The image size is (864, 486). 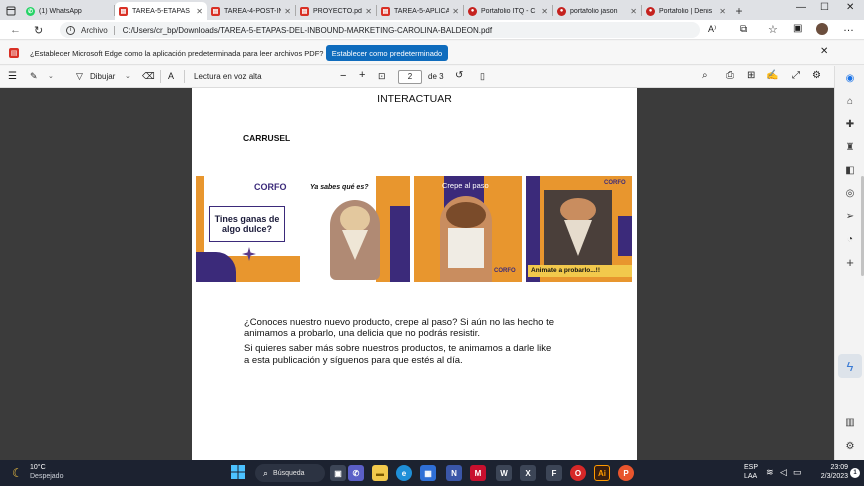 What do you see at coordinates (343, 76) in the screenshot?
I see `zoom-out-icon: −` at bounding box center [343, 76].